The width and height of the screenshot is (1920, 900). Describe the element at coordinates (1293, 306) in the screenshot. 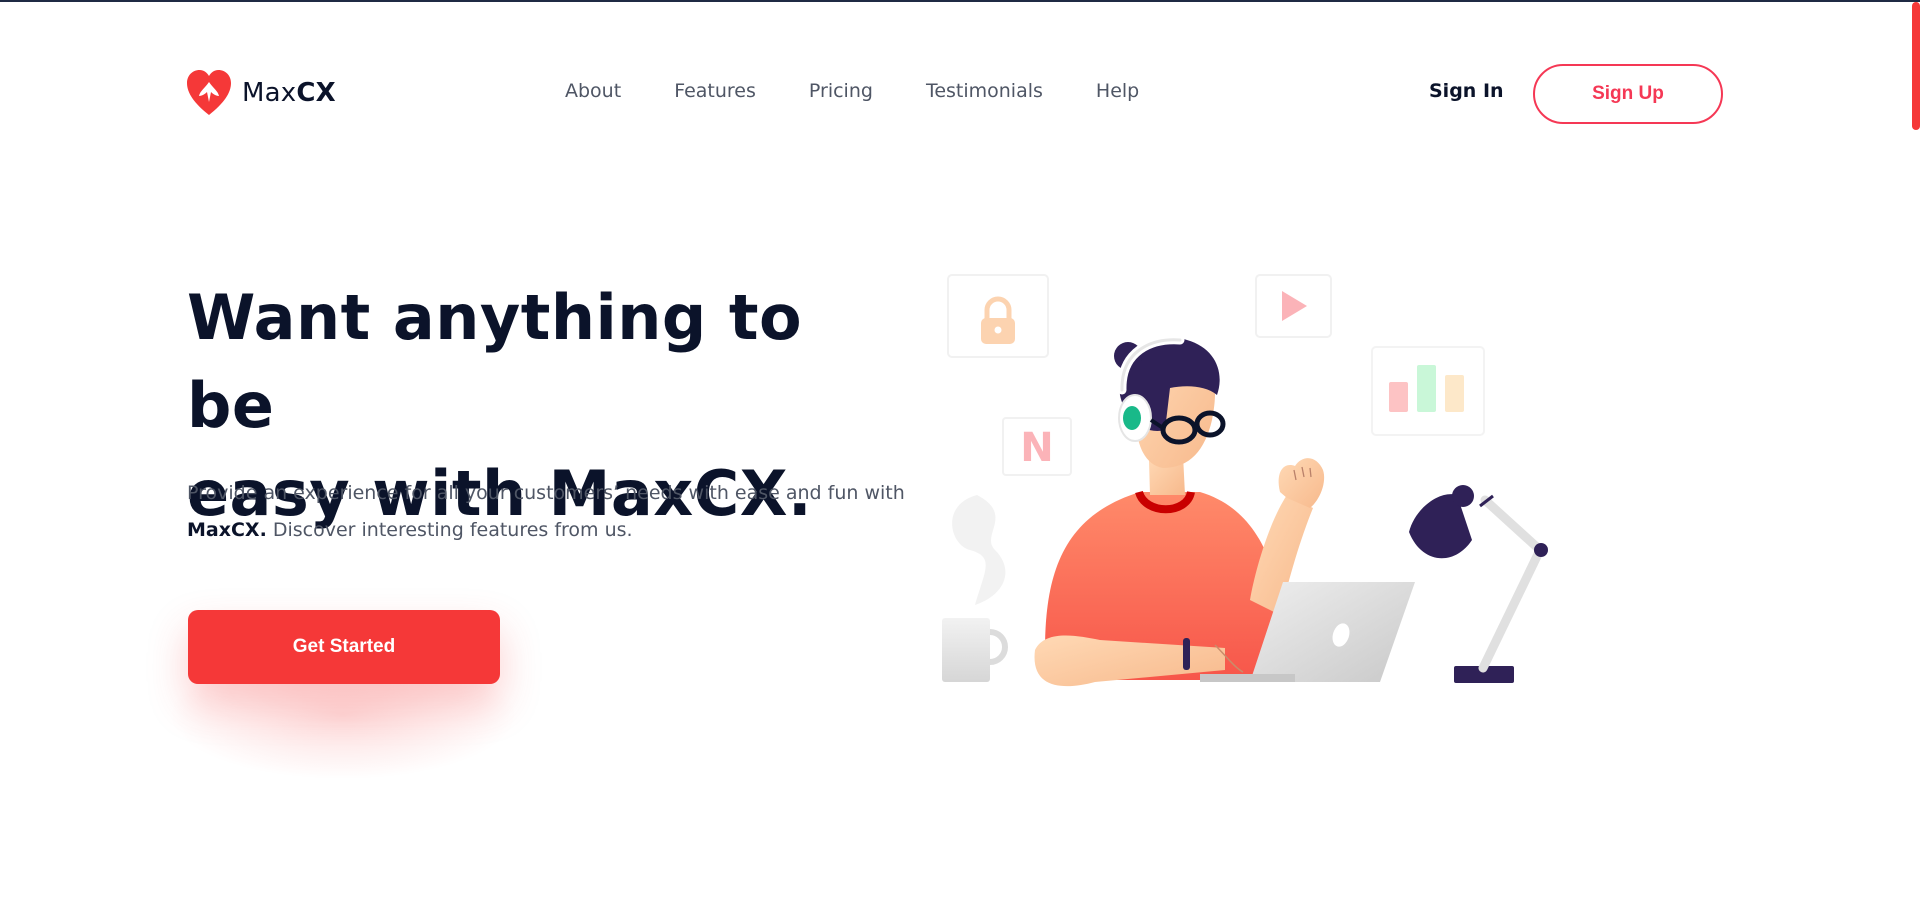

I see `play-icon` at that location.